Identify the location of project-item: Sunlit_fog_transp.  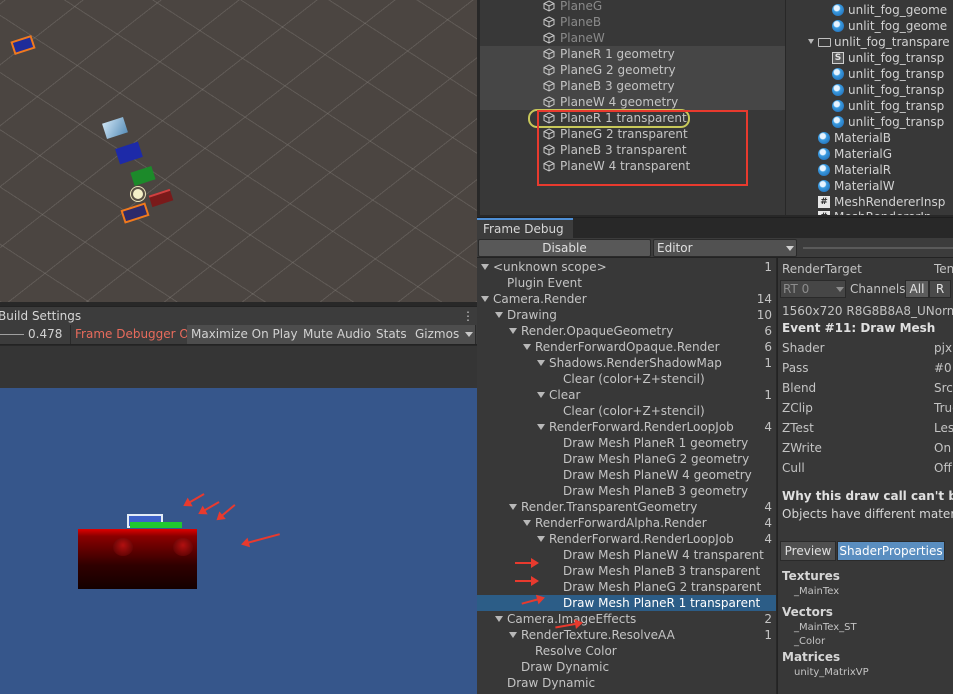
(869, 58).